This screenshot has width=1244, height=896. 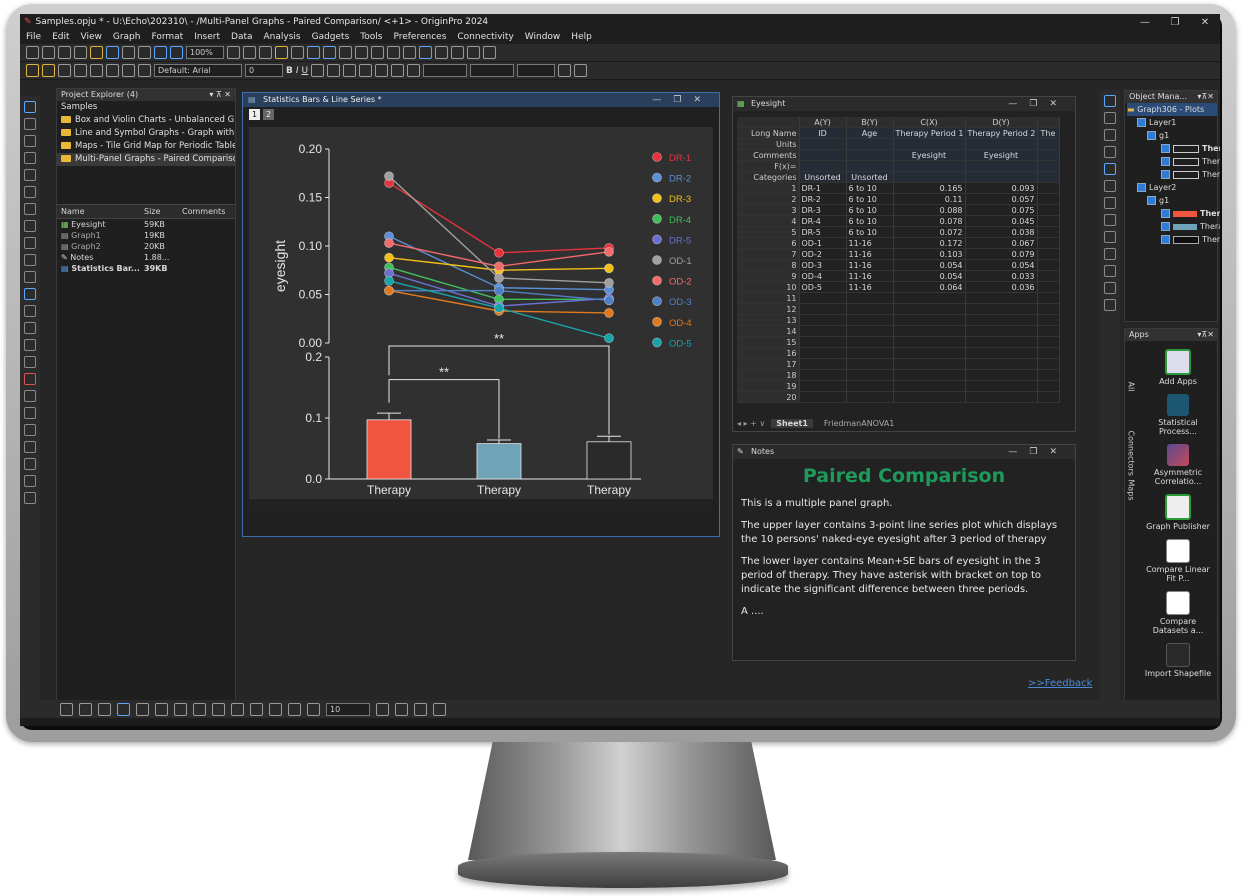 What do you see at coordinates (30, 226) in the screenshot?
I see `draw-data-icon` at bounding box center [30, 226].